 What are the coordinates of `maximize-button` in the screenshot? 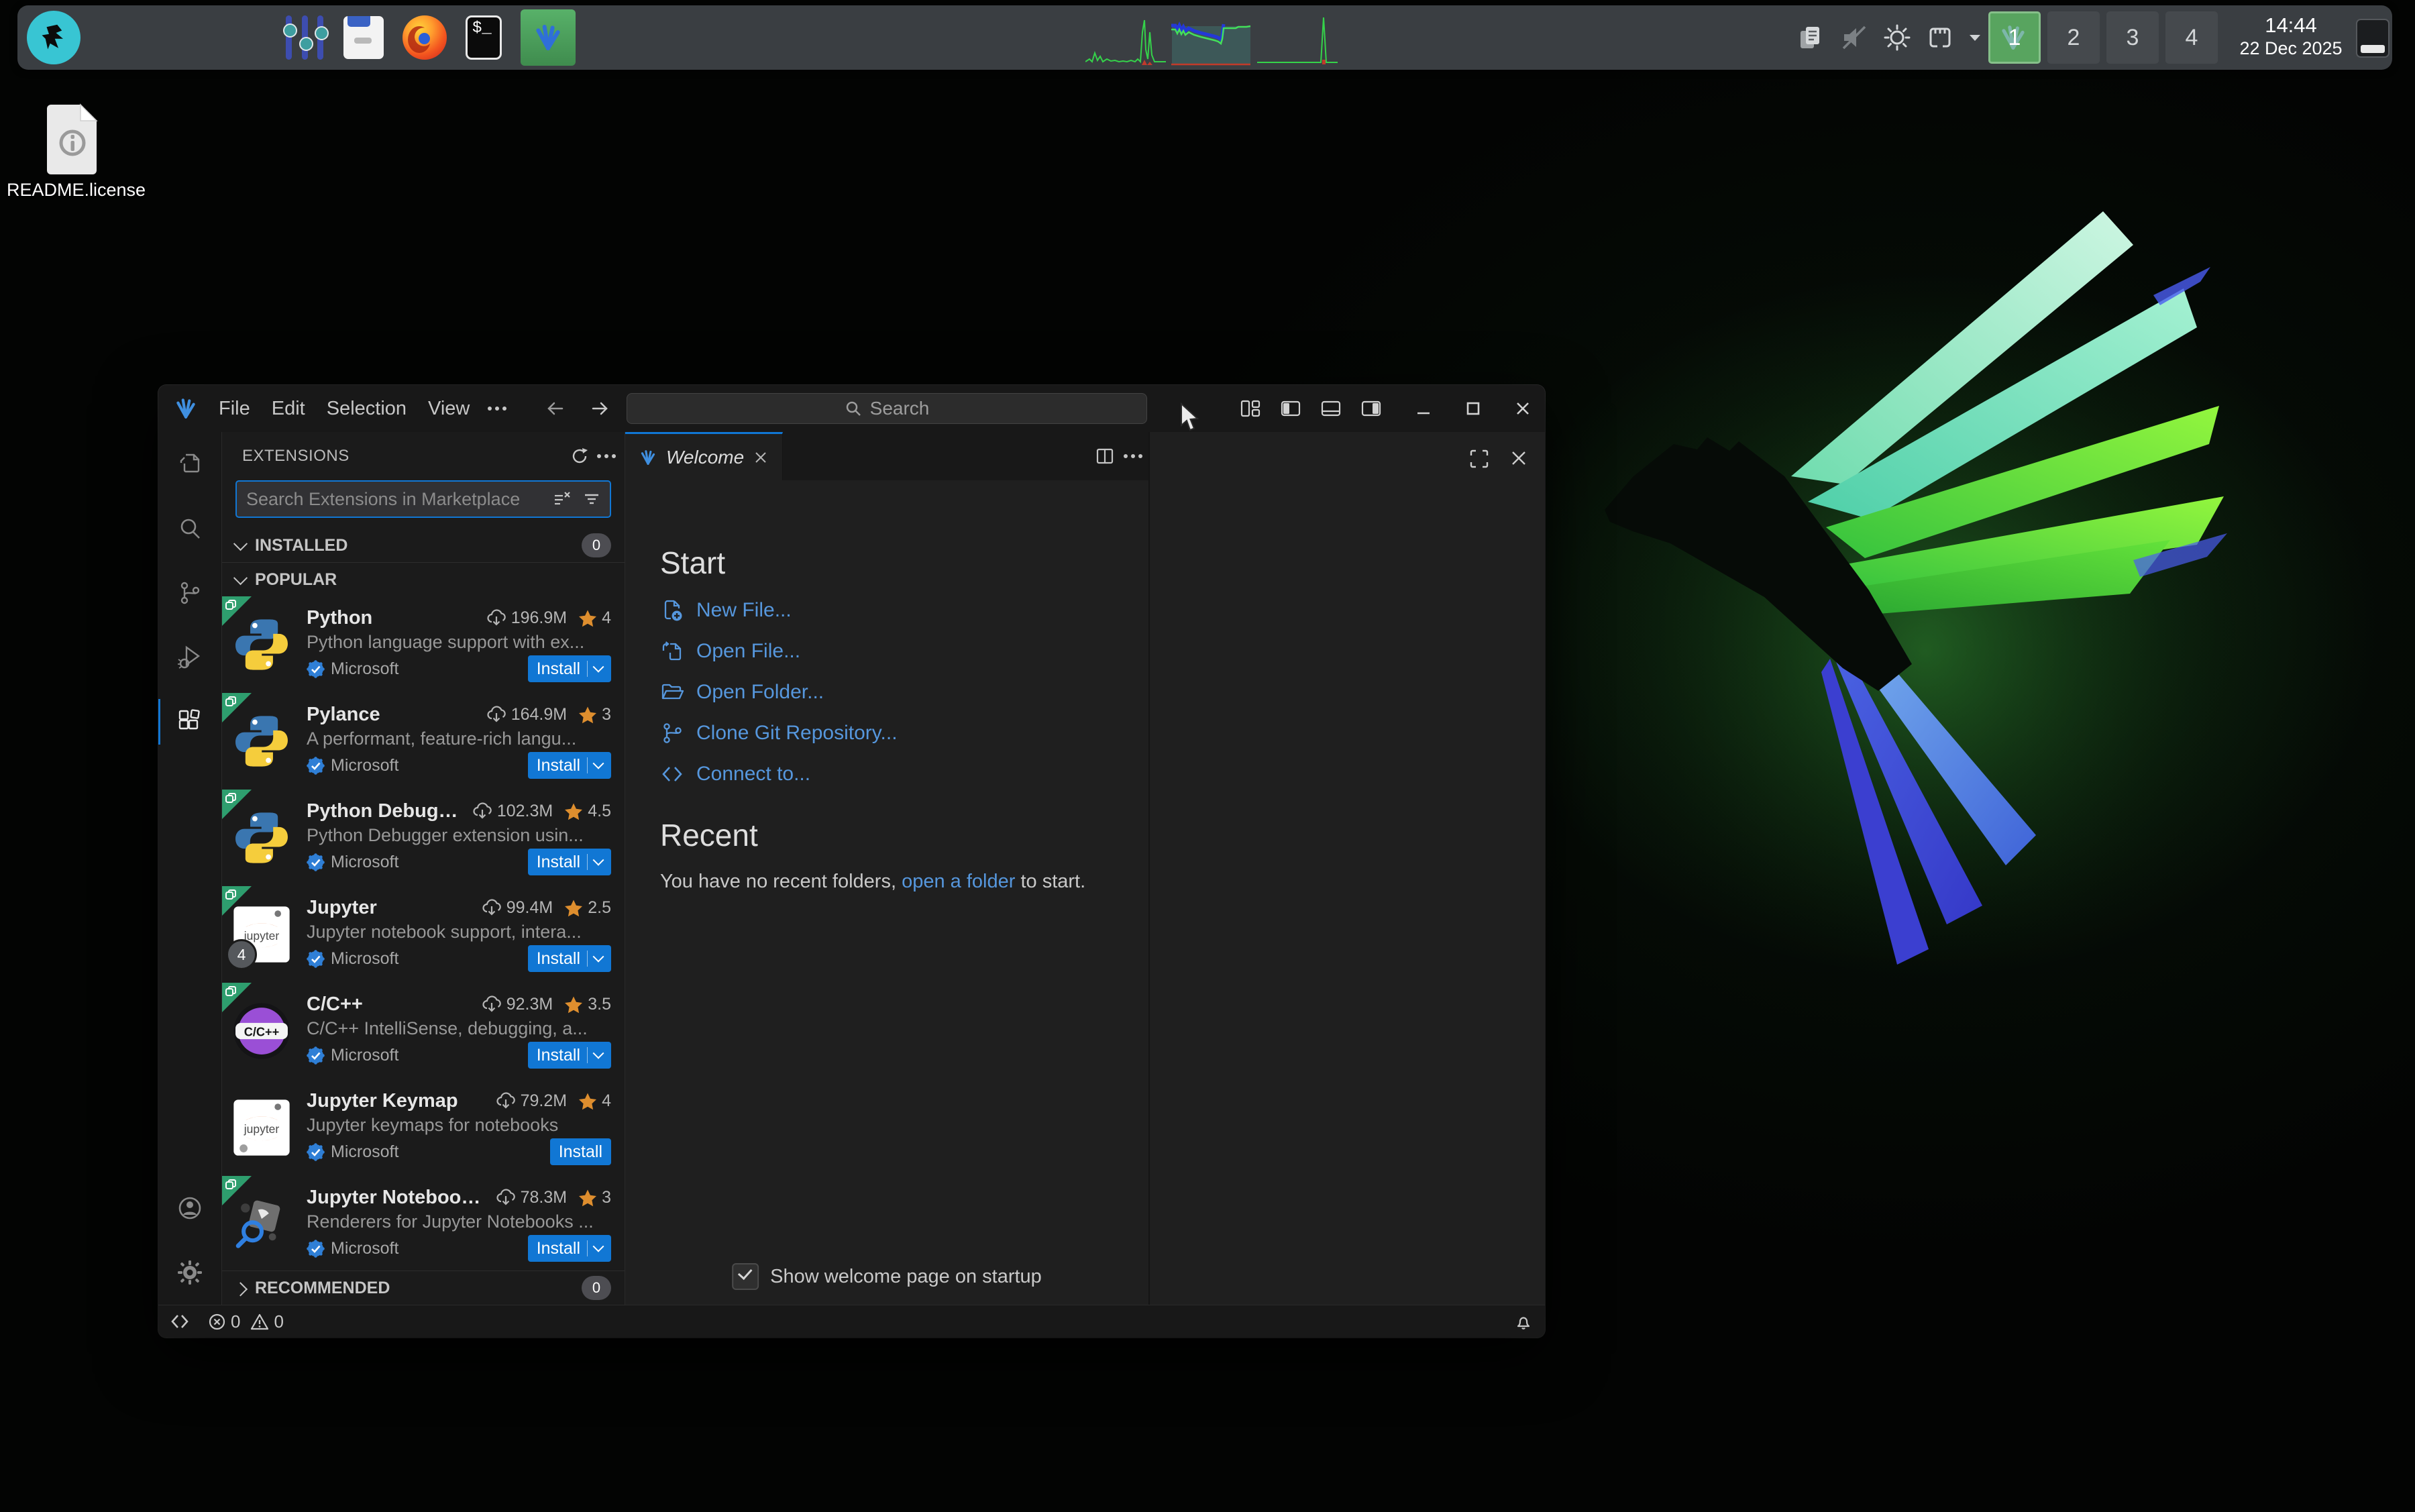 It's located at (1473, 409).